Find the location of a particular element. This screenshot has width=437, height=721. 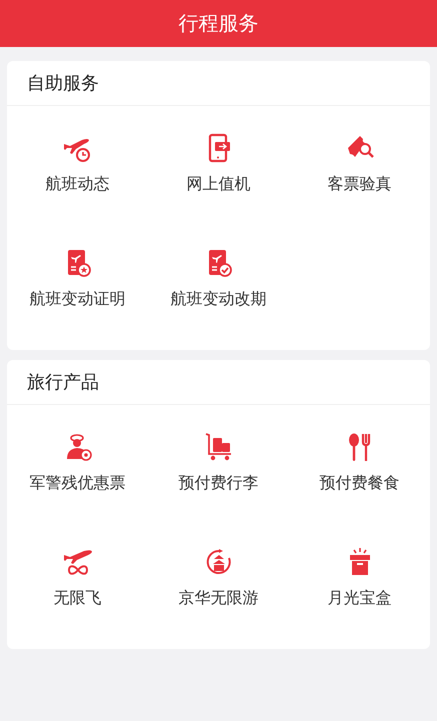

service-label: 预付费餐食 is located at coordinates (360, 483).